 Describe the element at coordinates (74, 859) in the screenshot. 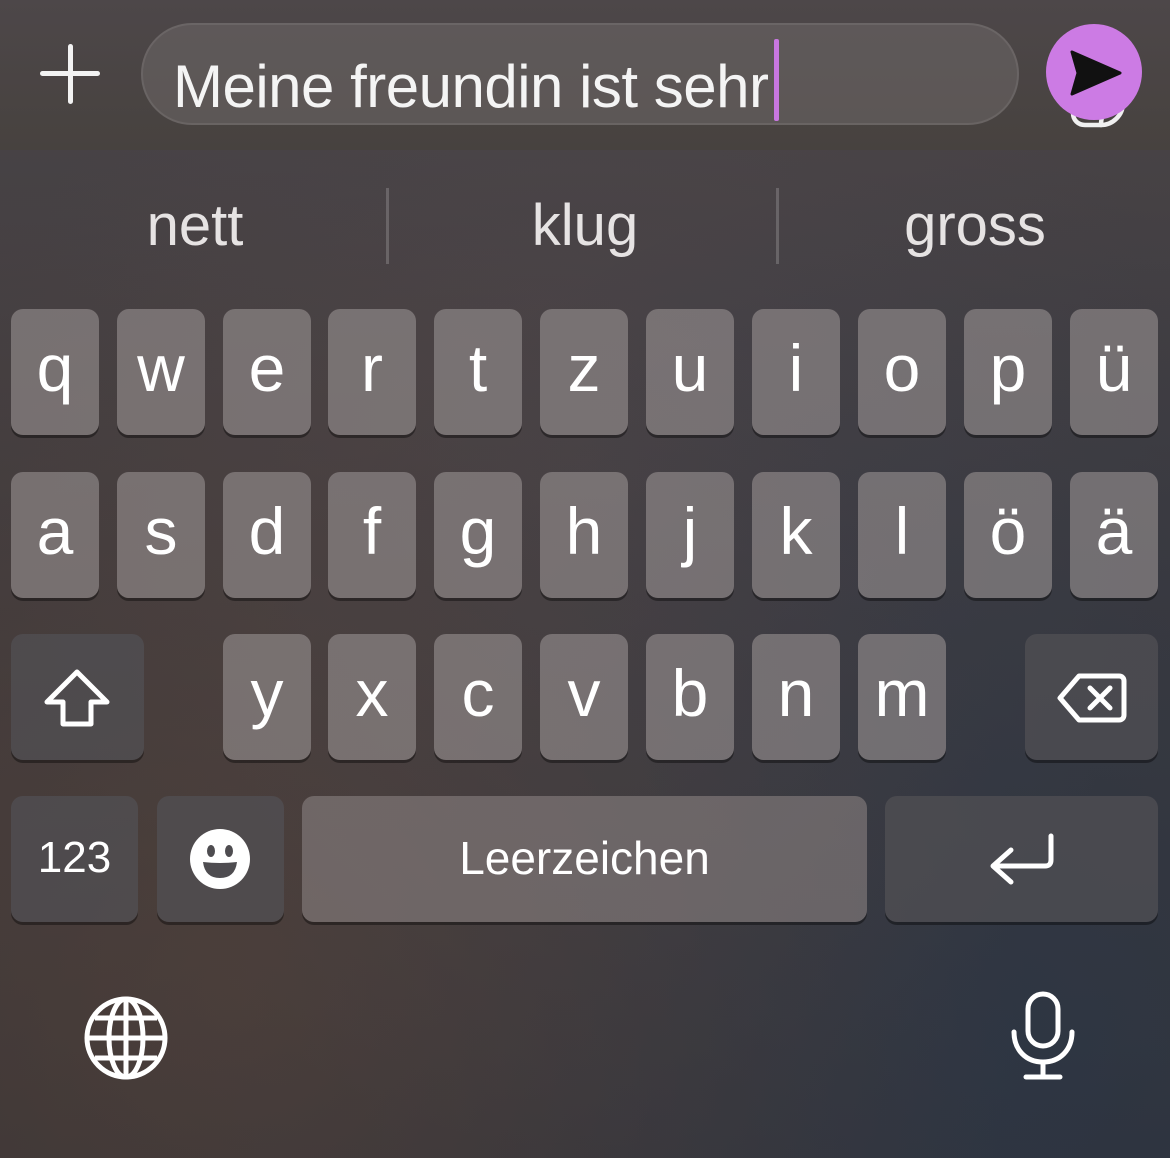

I see `numbers-key: 123` at that location.